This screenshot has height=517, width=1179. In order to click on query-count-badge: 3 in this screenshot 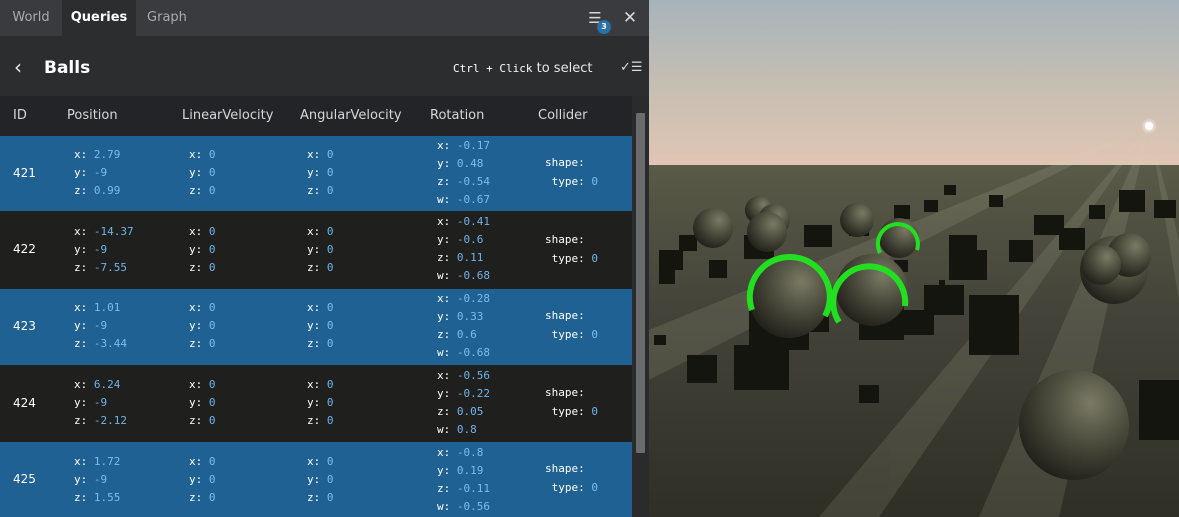, I will do `click(604, 27)`.